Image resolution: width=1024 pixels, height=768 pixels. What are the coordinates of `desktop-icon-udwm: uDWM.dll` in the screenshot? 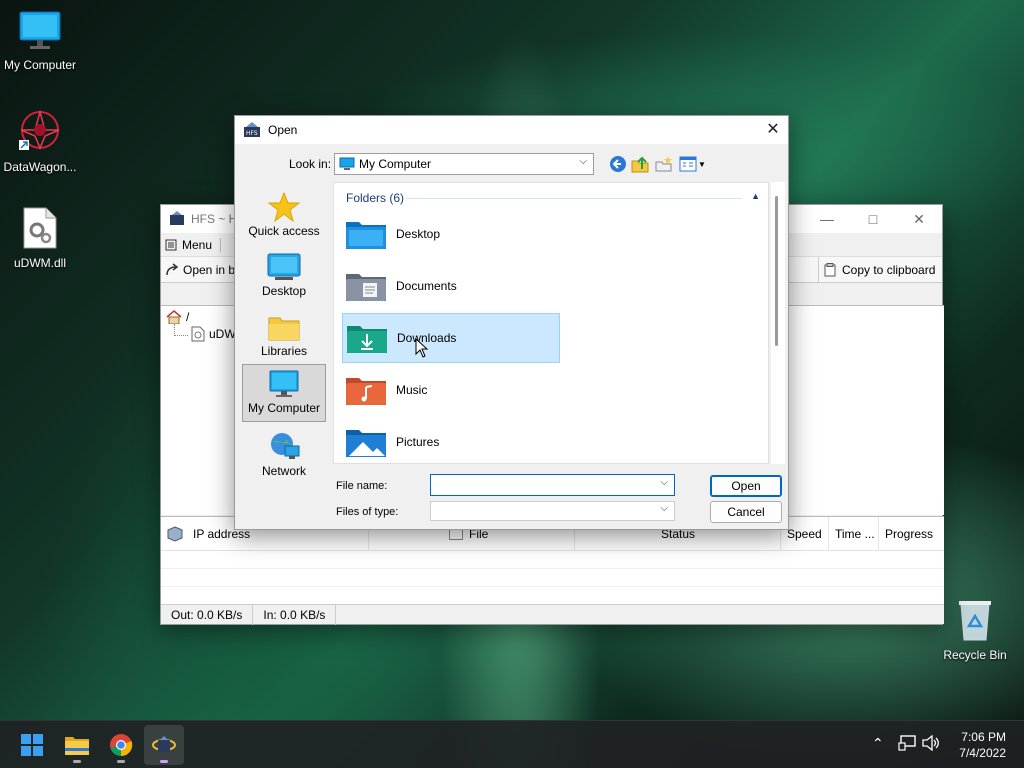 It's located at (40, 238).